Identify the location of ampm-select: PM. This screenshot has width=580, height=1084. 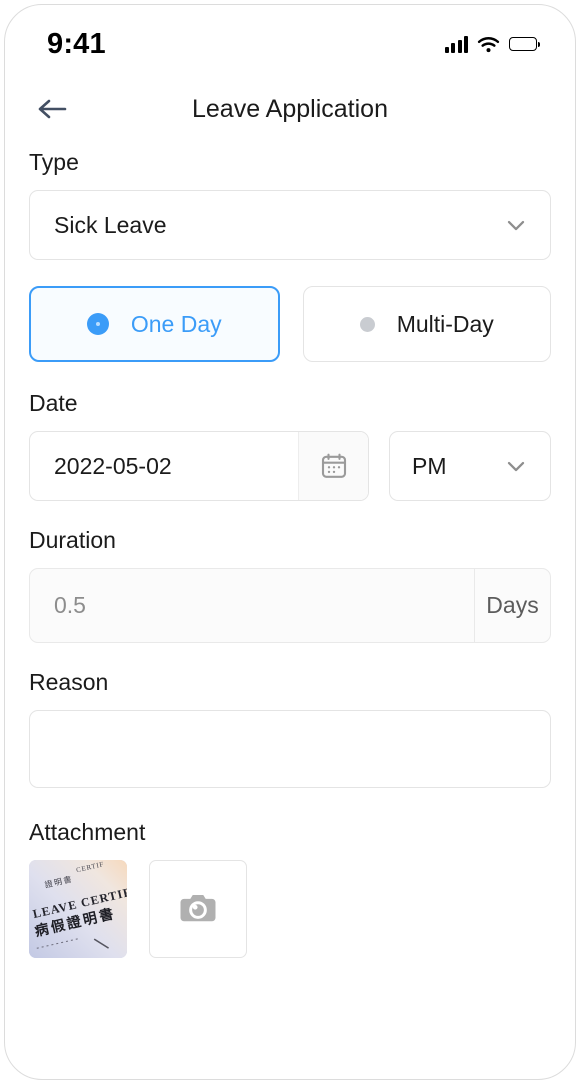
(470, 466).